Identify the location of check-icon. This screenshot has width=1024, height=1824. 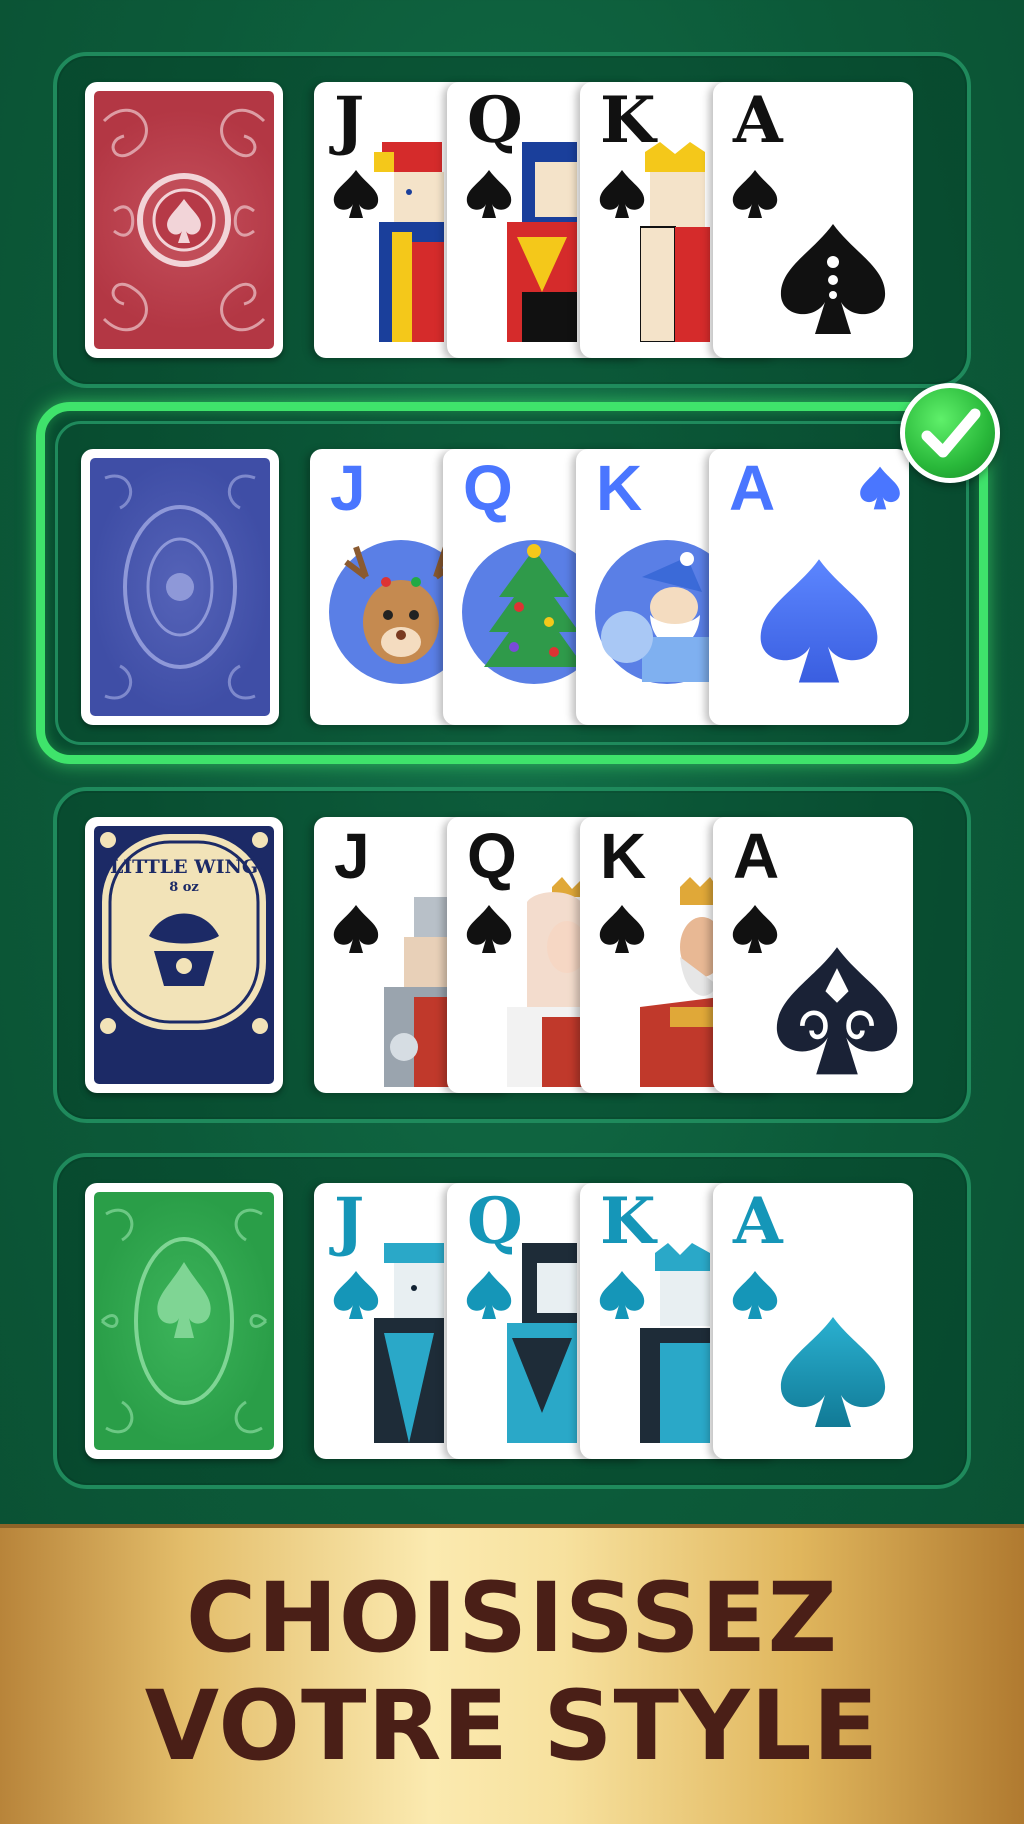
(951, 433).